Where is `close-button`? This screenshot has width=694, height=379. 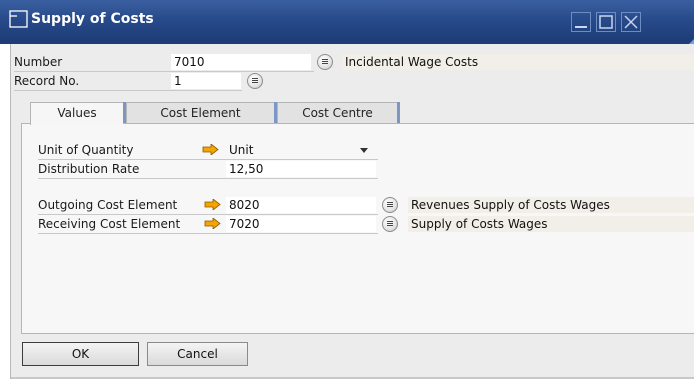 close-button is located at coordinates (631, 22).